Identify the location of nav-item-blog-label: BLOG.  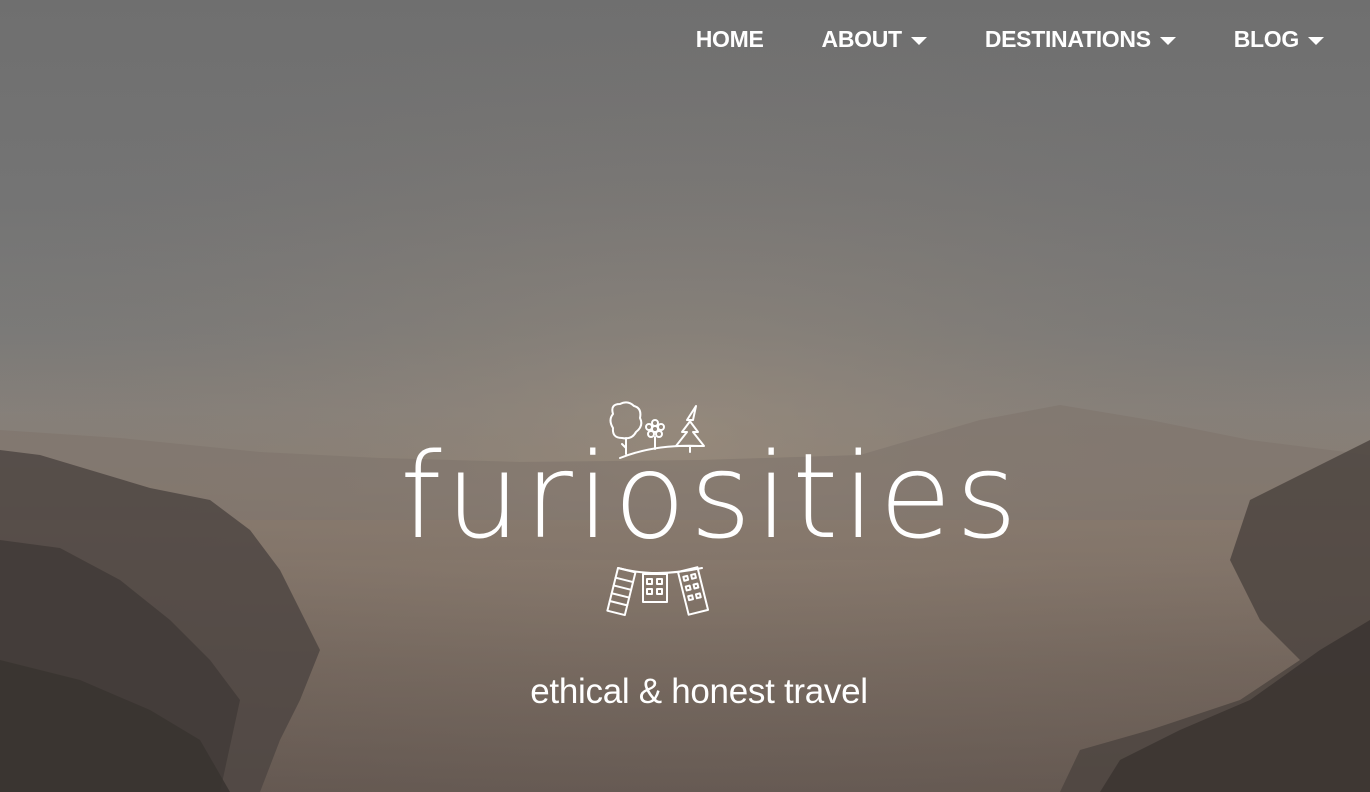
(1266, 38).